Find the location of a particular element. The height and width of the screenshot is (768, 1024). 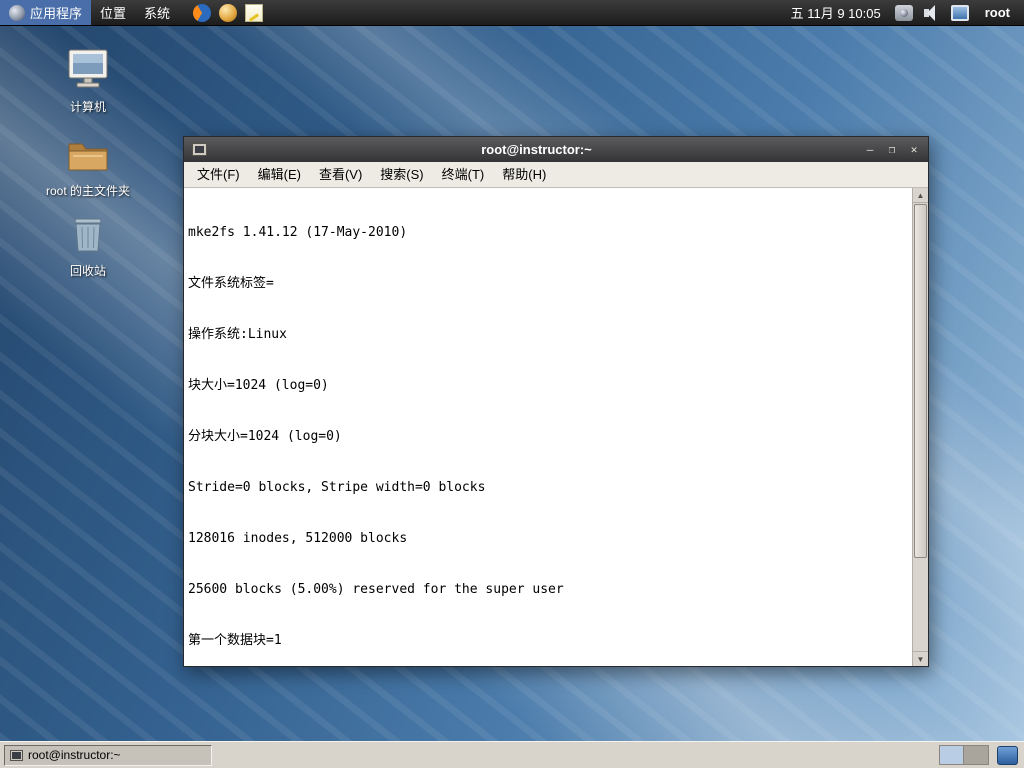

home-folder-icon is located at coordinates (88, 158).